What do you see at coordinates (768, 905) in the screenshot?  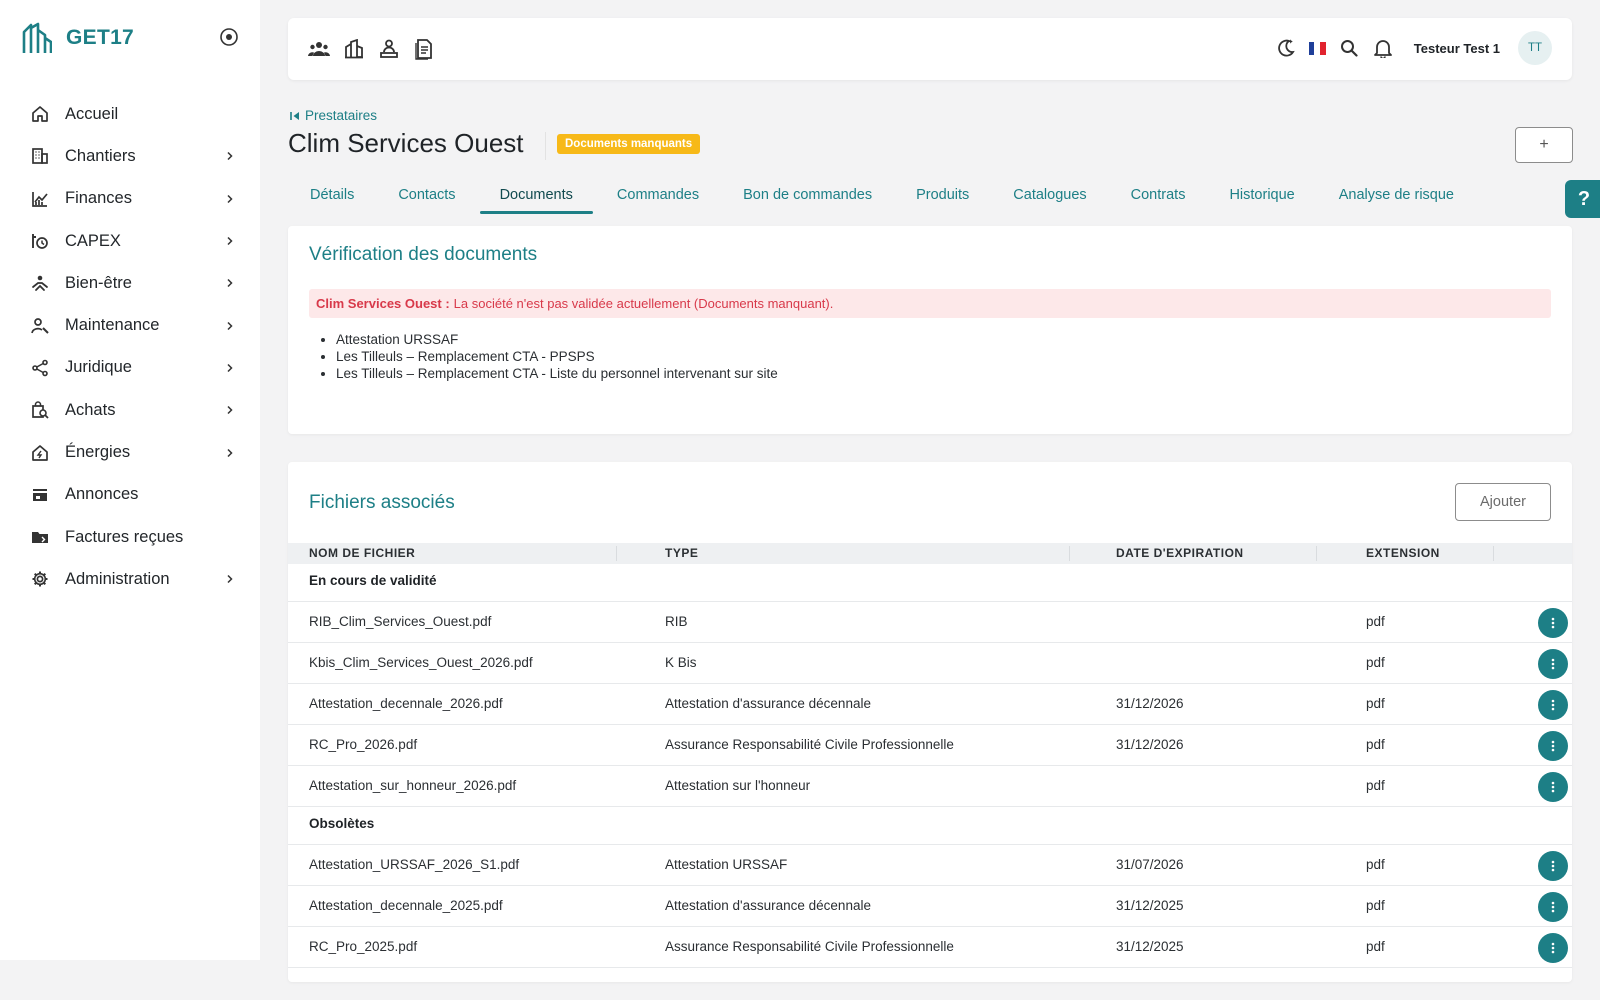 I see `file-type-cell: Attestation d'assurance décennale` at bounding box center [768, 905].